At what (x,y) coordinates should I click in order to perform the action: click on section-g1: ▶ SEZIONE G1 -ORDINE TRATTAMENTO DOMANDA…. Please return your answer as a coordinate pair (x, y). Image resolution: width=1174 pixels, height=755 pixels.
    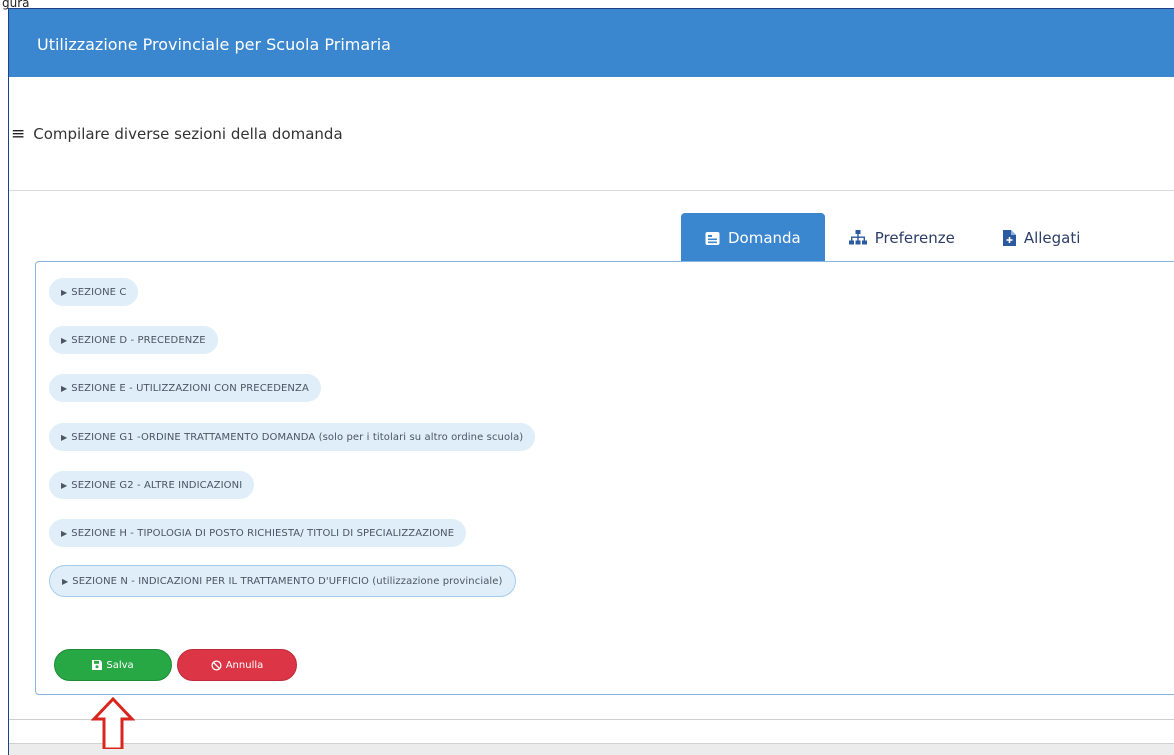
    Looking at the image, I should click on (292, 437).